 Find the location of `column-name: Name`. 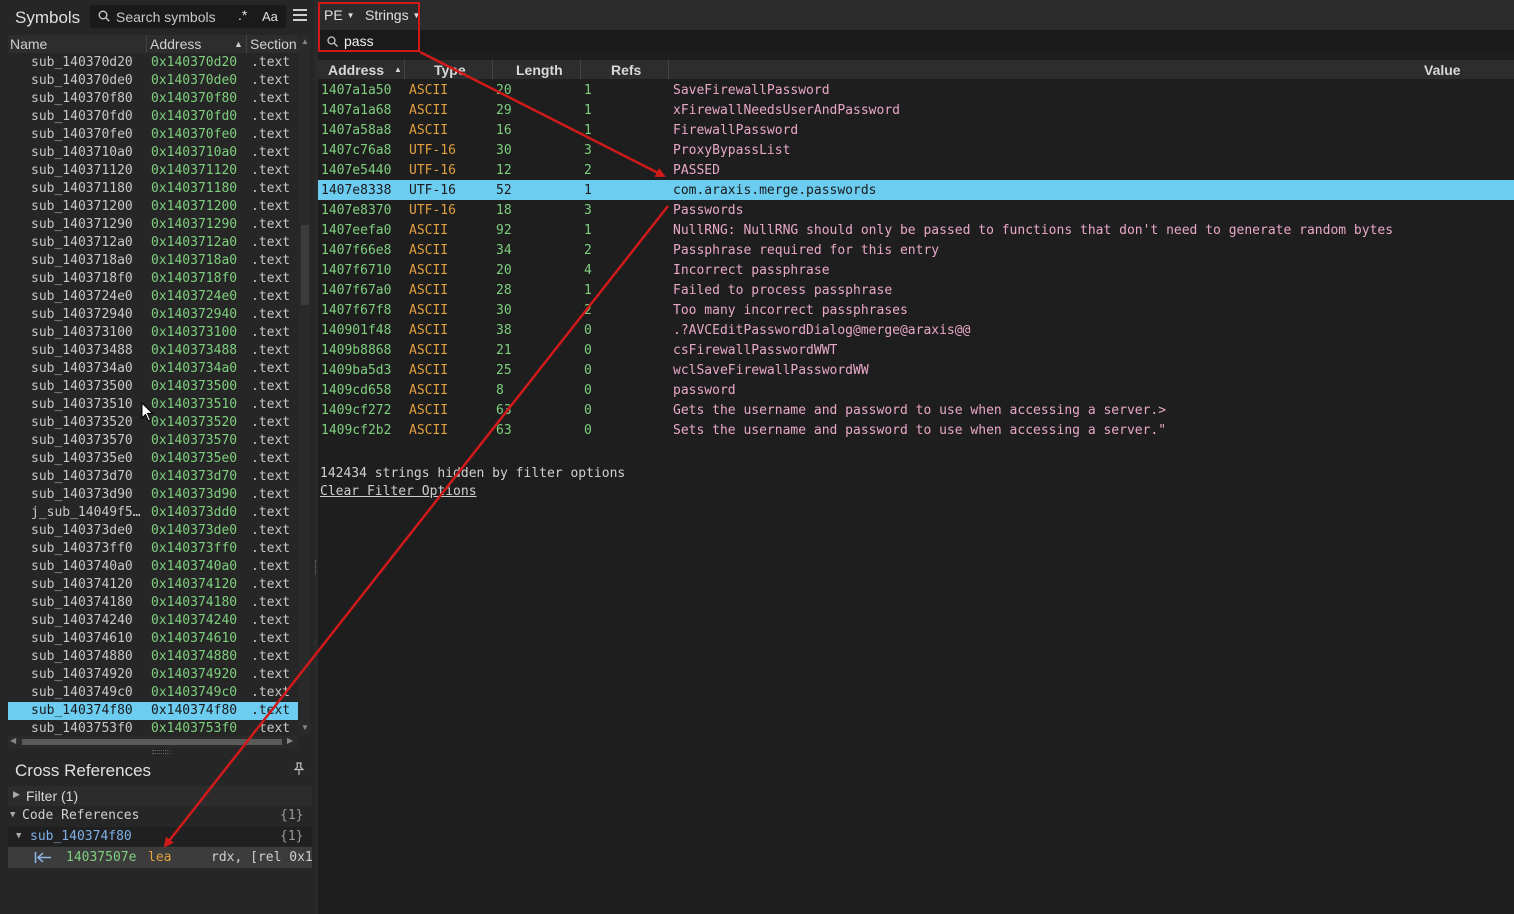

column-name: Name is located at coordinates (28, 44).